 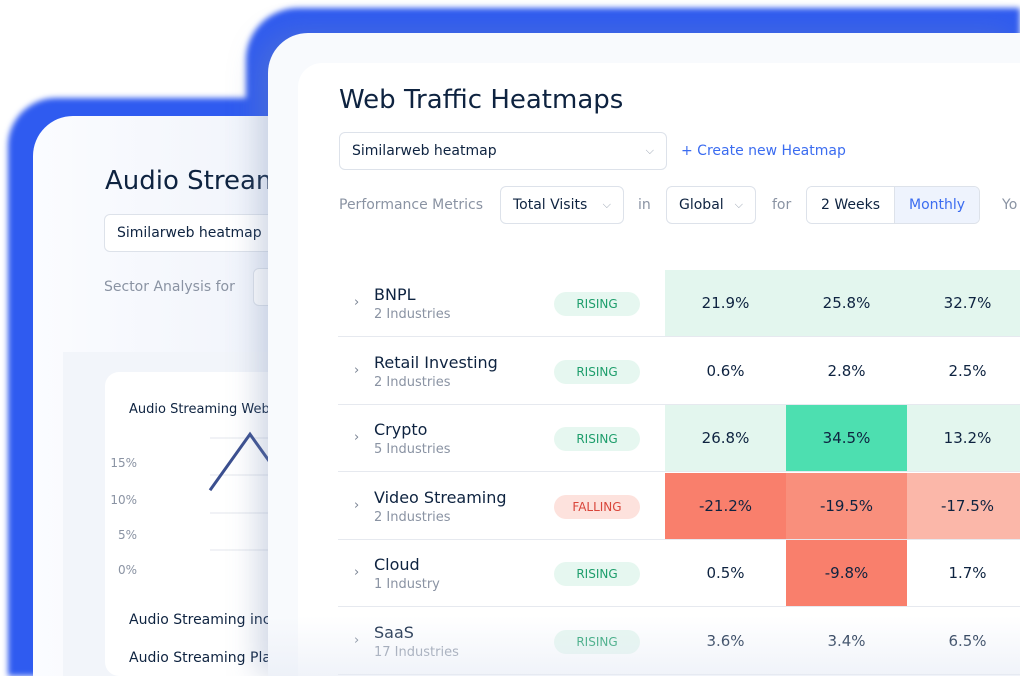 I want to click on create-heatmap-link: + Create new Heatmap, so click(x=763, y=151).